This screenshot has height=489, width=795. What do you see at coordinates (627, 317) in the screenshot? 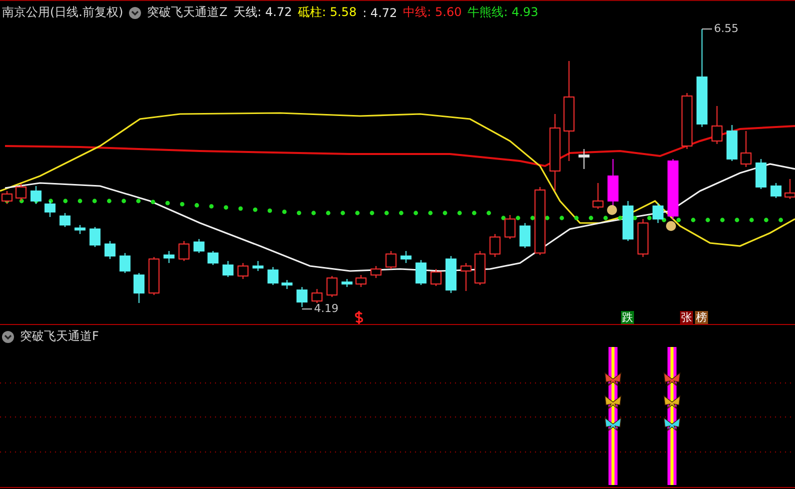
I see `signal-badge: 跌` at bounding box center [627, 317].